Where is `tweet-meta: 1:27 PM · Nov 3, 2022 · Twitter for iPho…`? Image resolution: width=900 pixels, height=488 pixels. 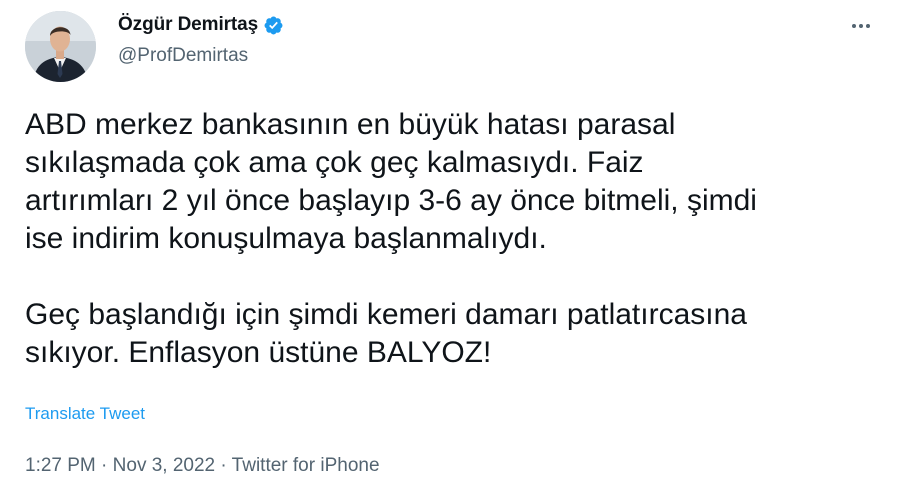
tweet-meta: 1:27 PM · Nov 3, 2022 · Twitter for iPho… is located at coordinates (202, 466).